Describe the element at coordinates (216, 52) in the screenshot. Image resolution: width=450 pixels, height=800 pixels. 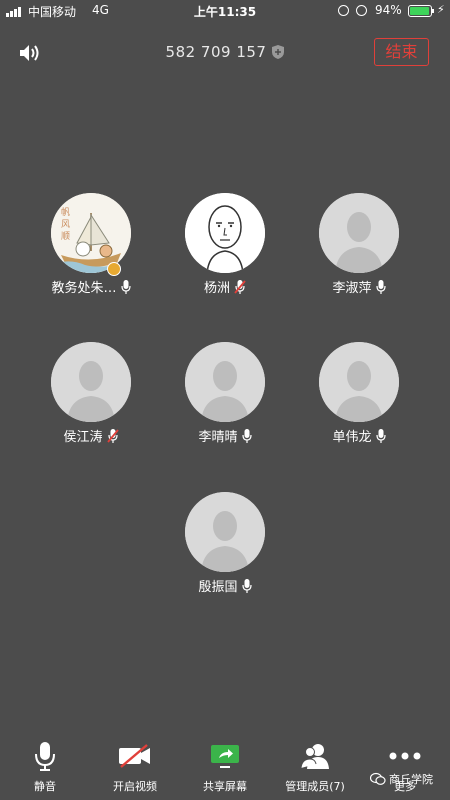
I see `meeting-id-text: 582 709 157` at that location.